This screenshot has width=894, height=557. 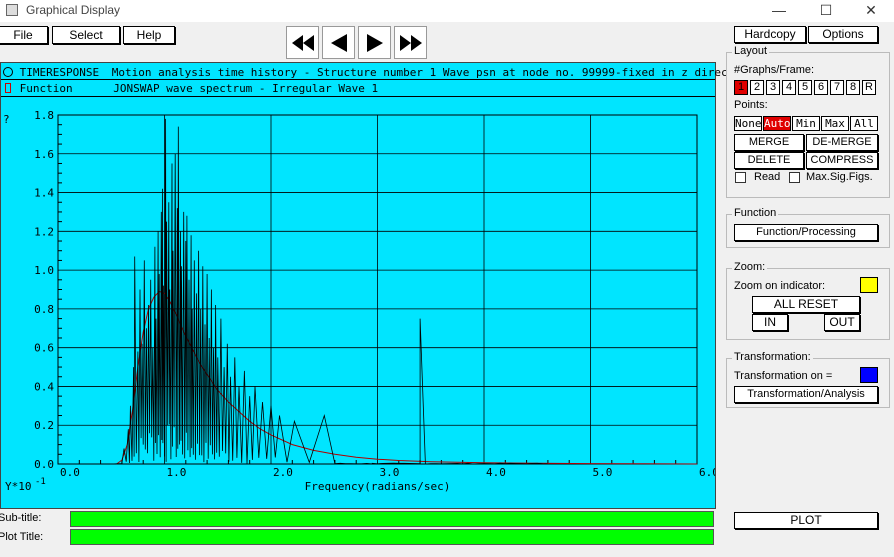 What do you see at coordinates (780, 286) in the screenshot?
I see `zoom-indicator-label: Zoom on indicator:` at bounding box center [780, 286].